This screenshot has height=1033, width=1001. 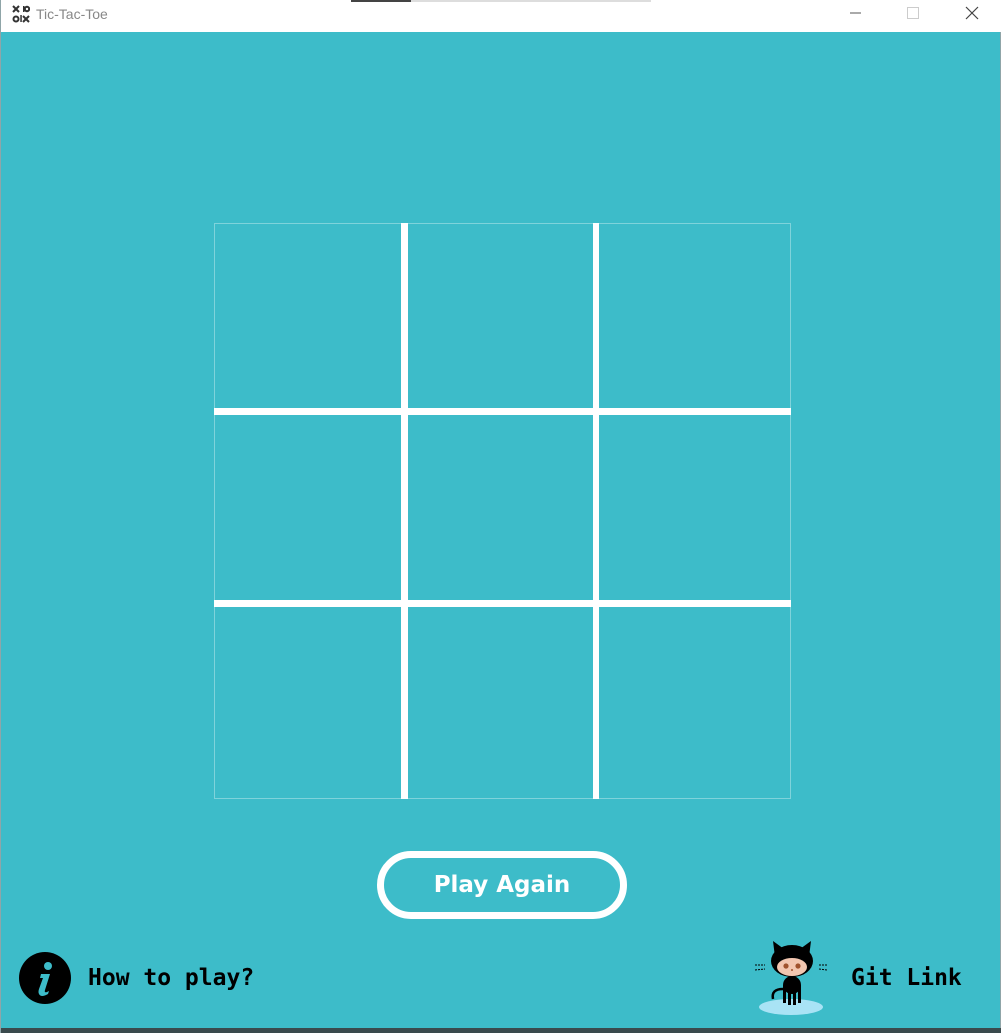 What do you see at coordinates (790, 977) in the screenshot?
I see `octocat-icon` at bounding box center [790, 977].